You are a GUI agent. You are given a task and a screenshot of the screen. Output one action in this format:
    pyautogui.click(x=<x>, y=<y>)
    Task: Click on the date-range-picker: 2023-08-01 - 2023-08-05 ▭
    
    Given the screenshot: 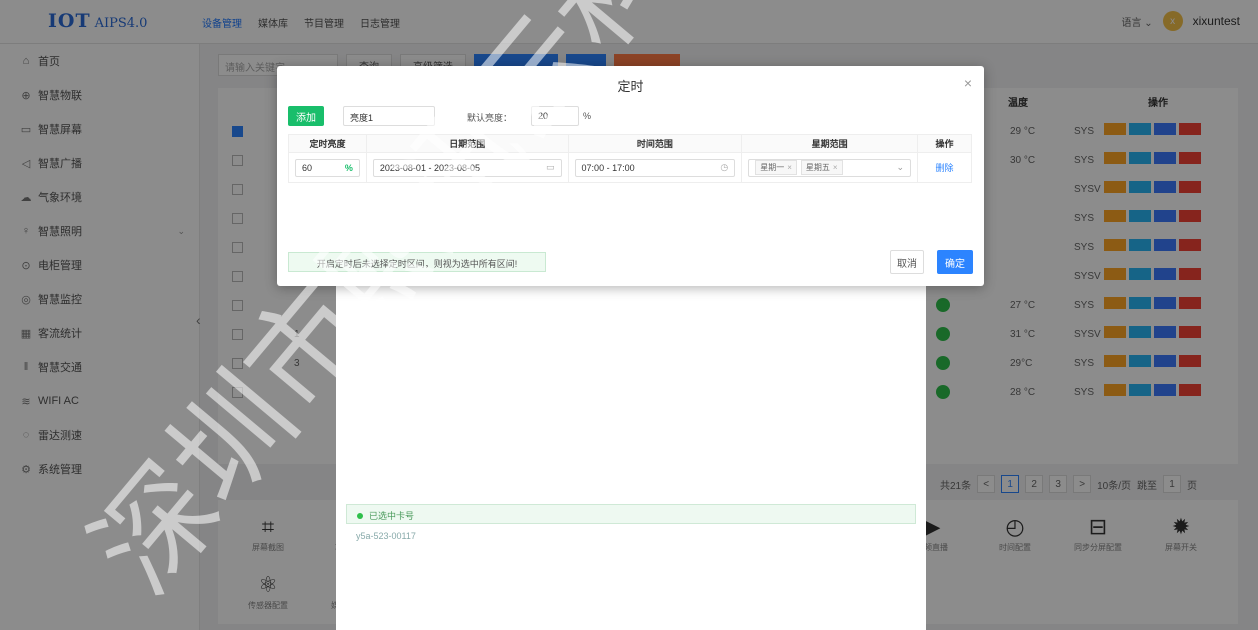 What is the action you would take?
    pyautogui.click(x=467, y=167)
    